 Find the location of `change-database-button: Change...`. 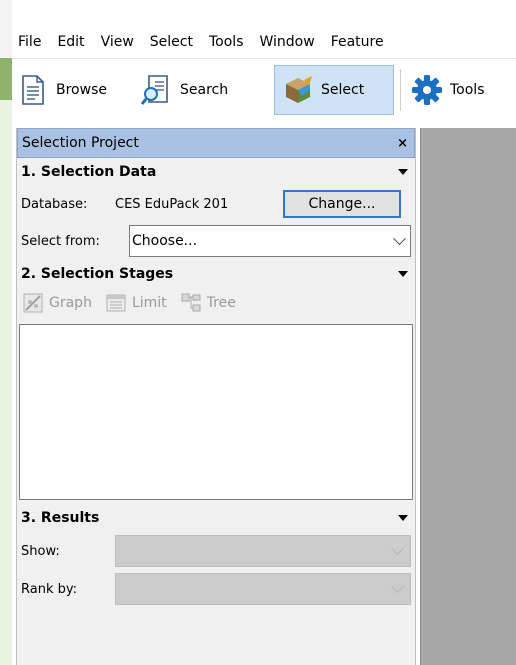

change-database-button: Change... is located at coordinates (342, 204).